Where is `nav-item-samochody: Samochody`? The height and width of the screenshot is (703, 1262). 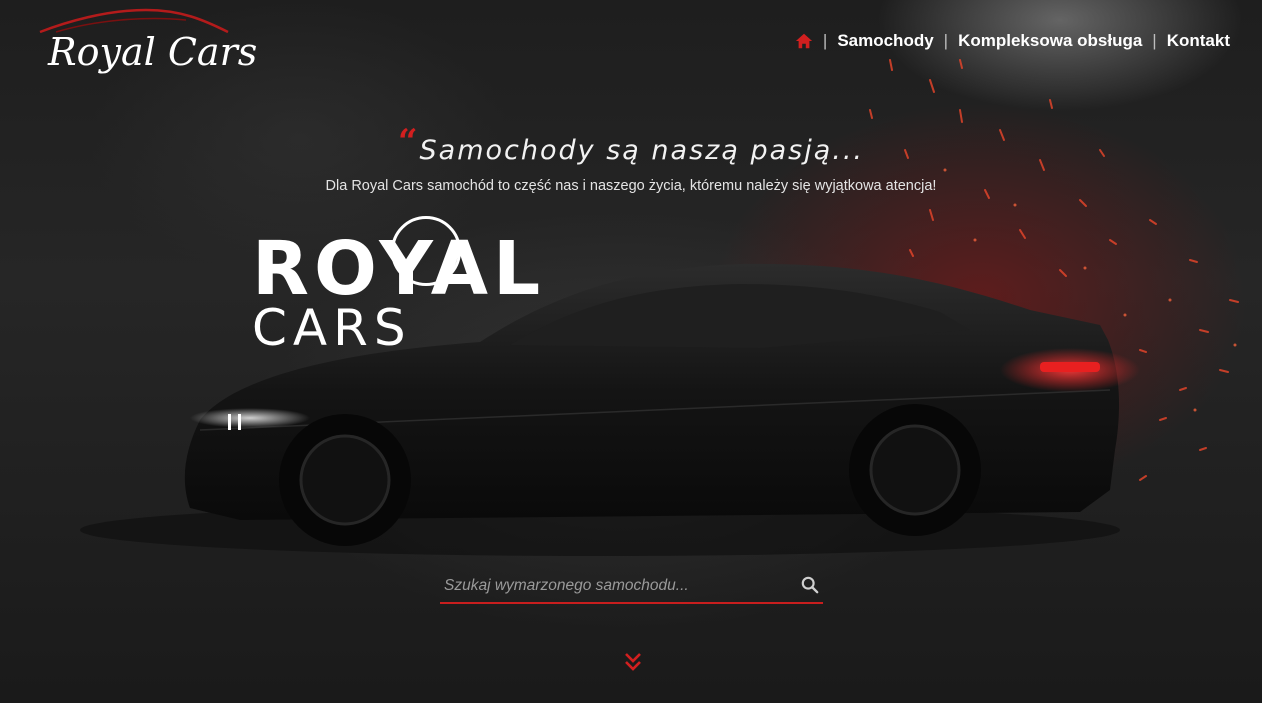
nav-item-samochody: Samochody is located at coordinates (885, 41).